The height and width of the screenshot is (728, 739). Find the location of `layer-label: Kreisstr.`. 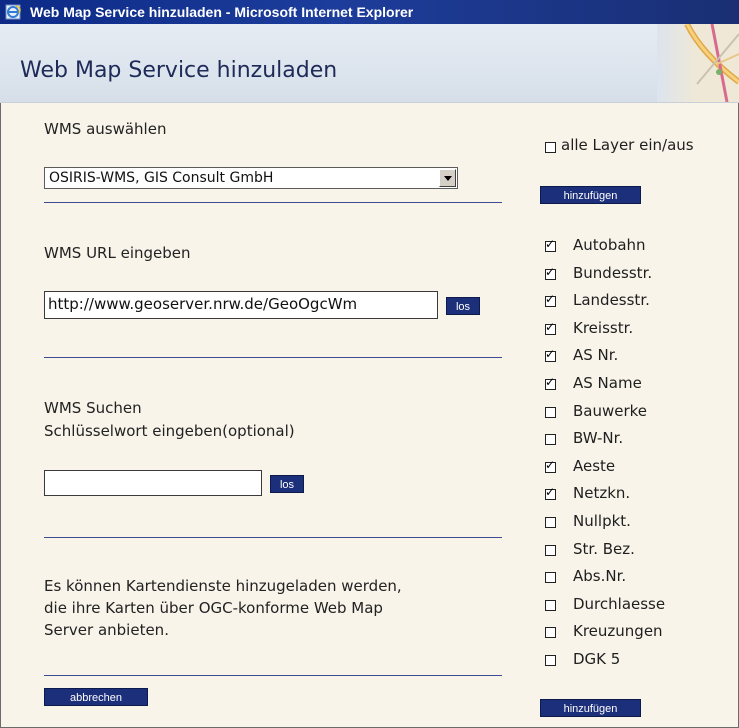

layer-label: Kreisstr. is located at coordinates (603, 328).